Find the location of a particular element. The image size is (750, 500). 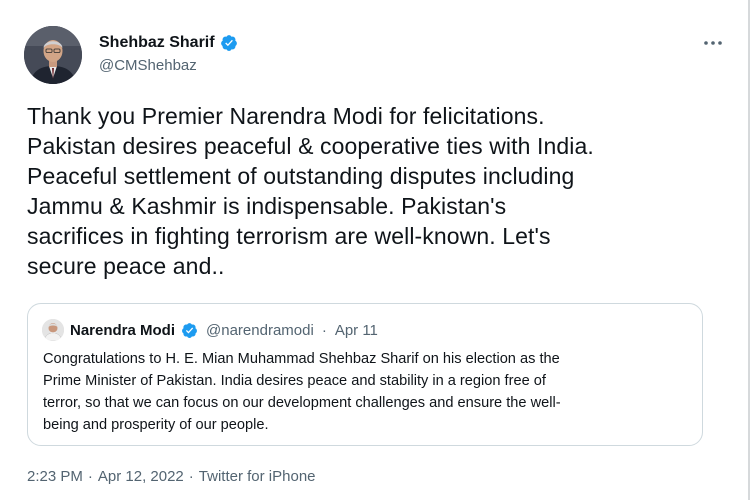

tweet-timestamp-date: Apr 12, 2022 is located at coordinates (141, 476).